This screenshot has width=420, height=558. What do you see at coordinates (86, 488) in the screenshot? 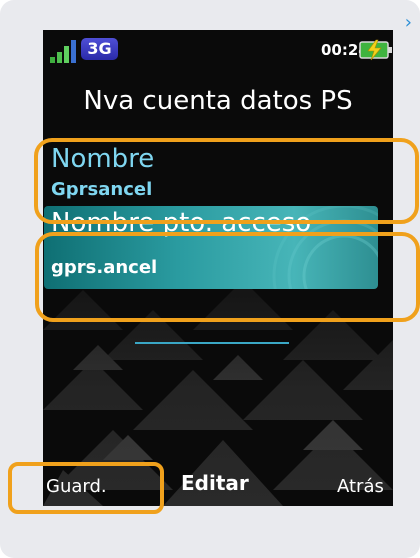
I see `highlight-save-softkey` at bounding box center [86, 488].